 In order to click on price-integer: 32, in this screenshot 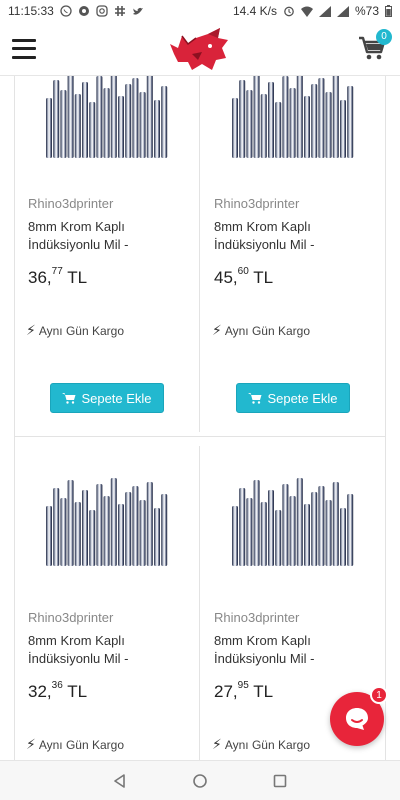, I will do `click(40, 691)`.